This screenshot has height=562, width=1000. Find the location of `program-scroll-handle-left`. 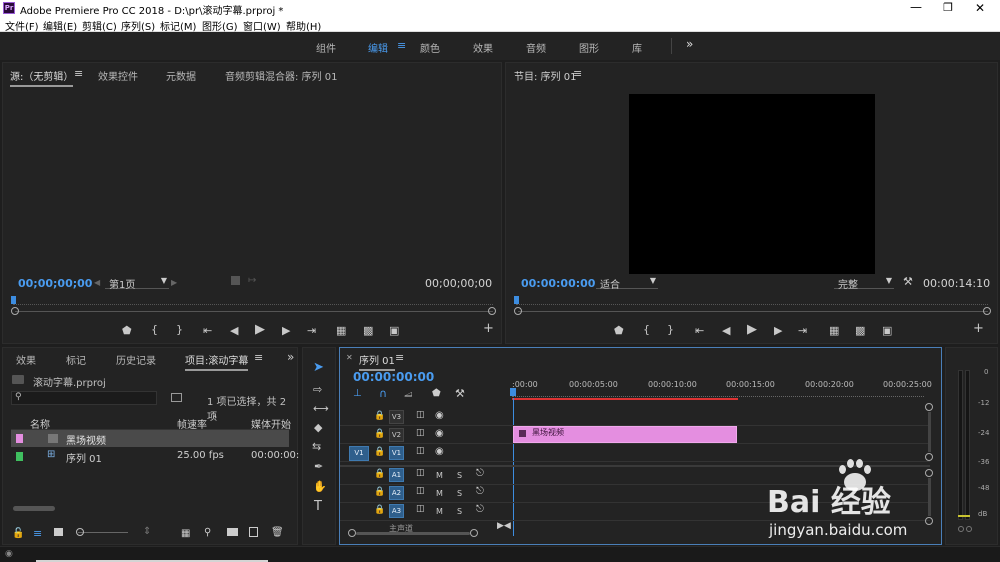

program-scroll-handle-left is located at coordinates (518, 311).